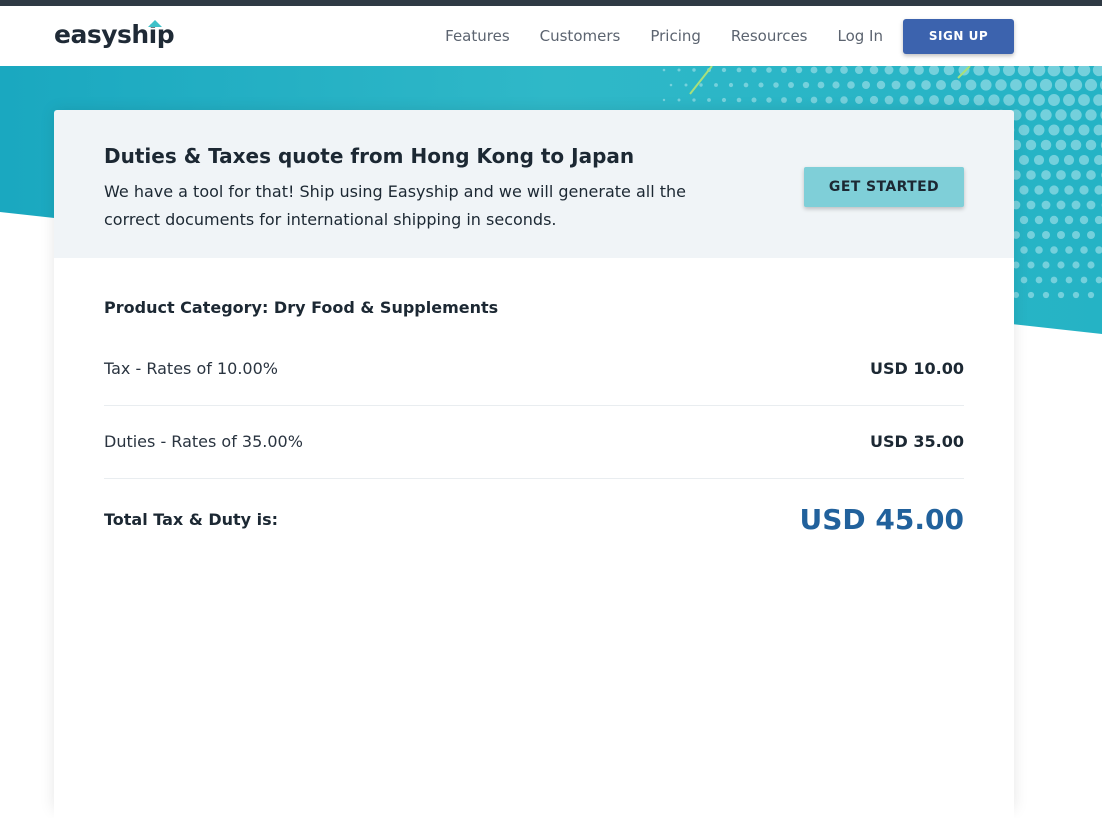 This screenshot has width=1102, height=818. I want to click on total-amount: USD 45.00, so click(882, 520).